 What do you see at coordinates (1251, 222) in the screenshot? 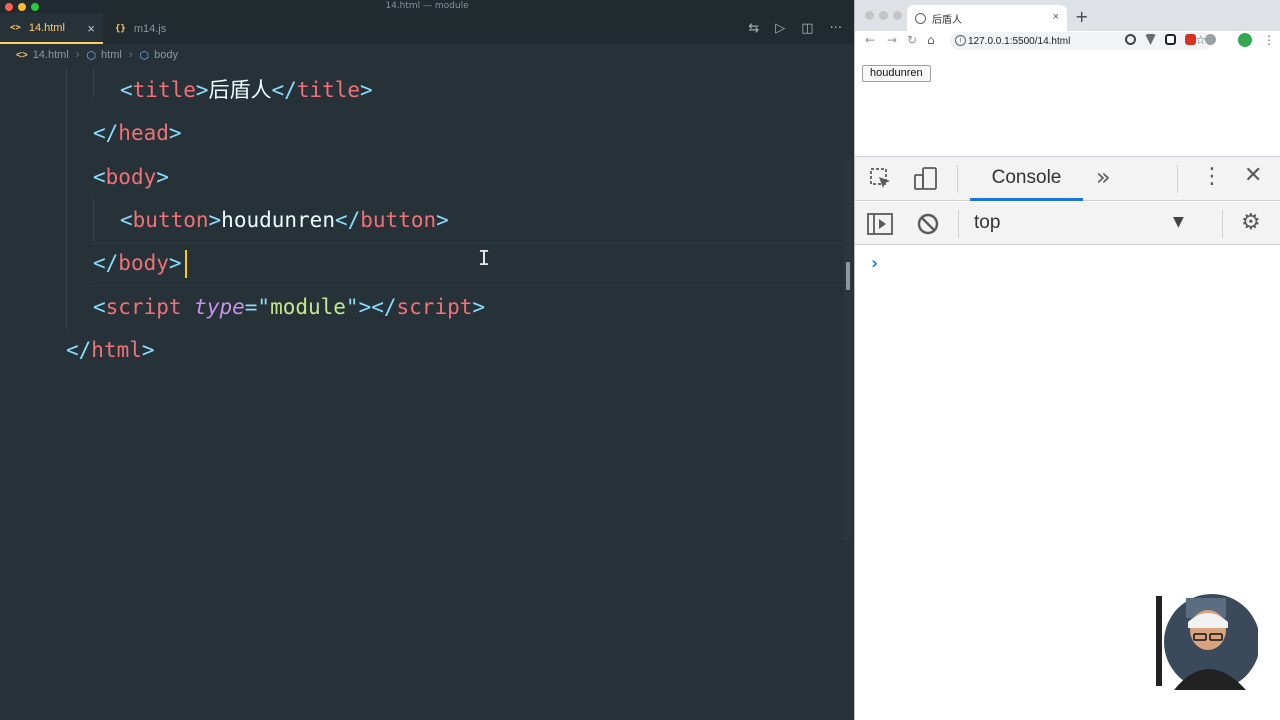
I see `settings-gear-icon: ⚙` at bounding box center [1251, 222].